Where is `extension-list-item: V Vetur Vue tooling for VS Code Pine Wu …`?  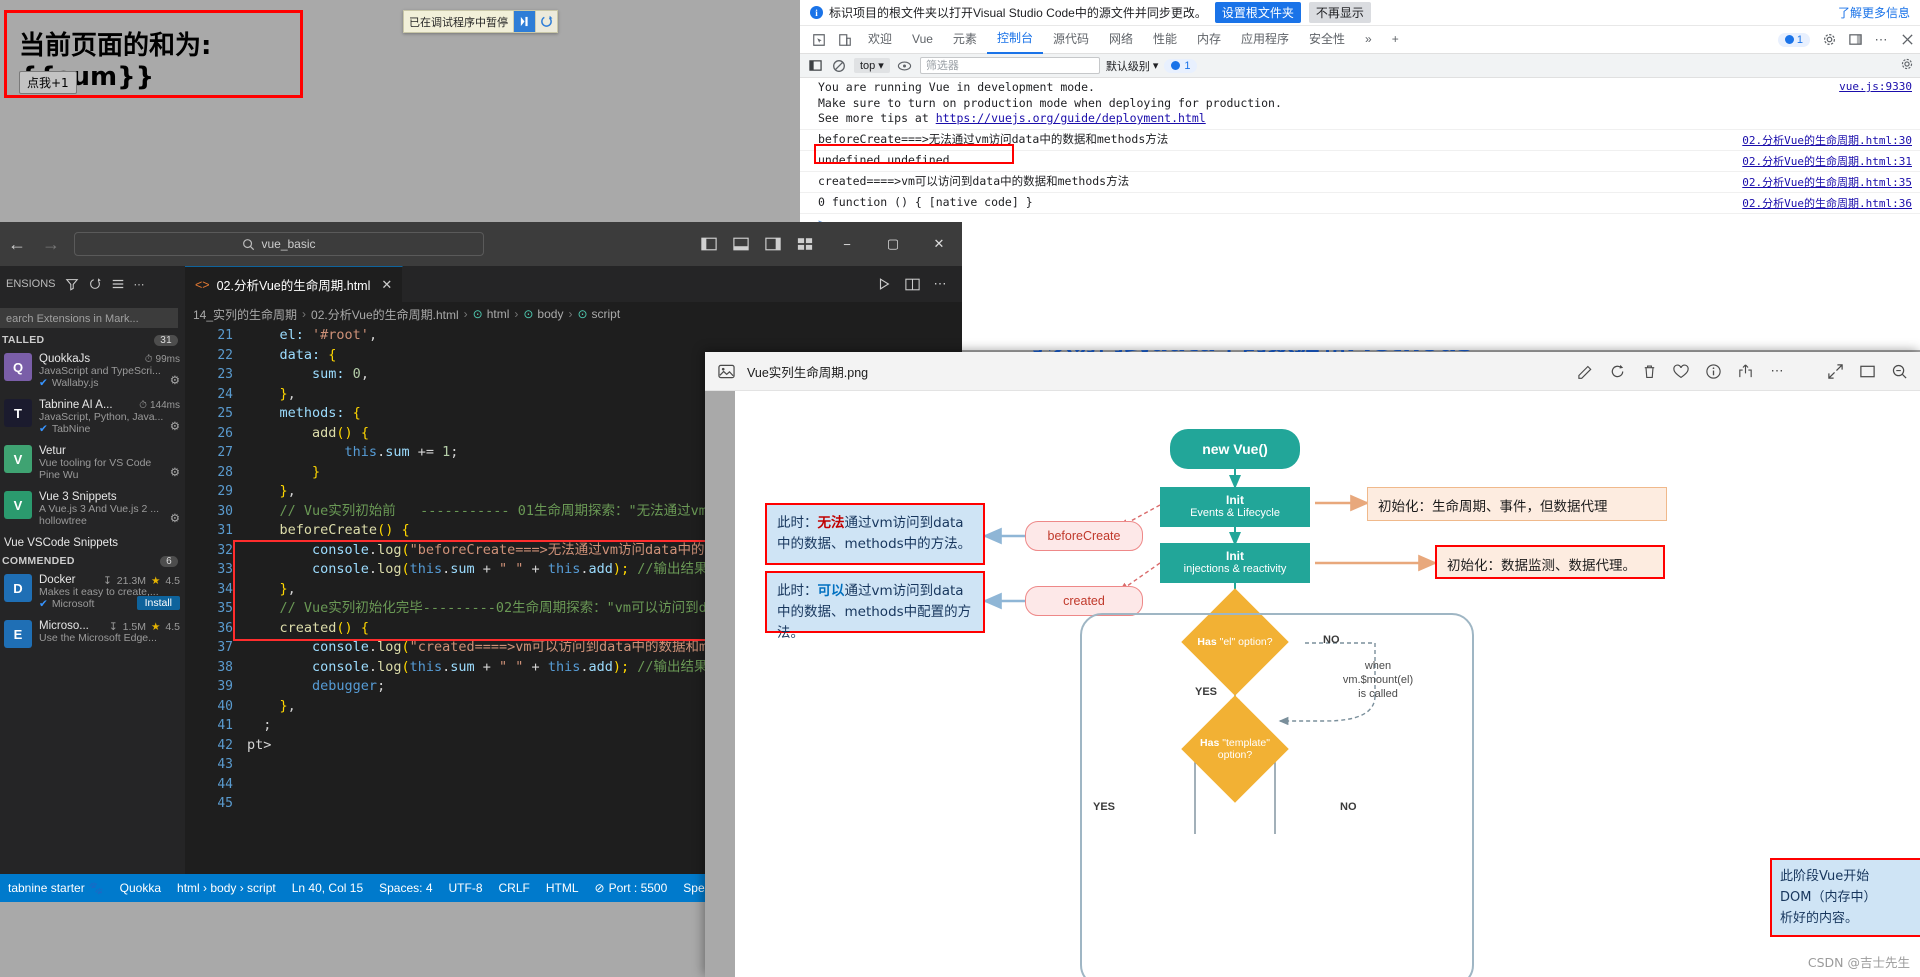
extension-list-item: V Vetur Vue tooling for VS Code Pine Wu … is located at coordinates (92, 464).